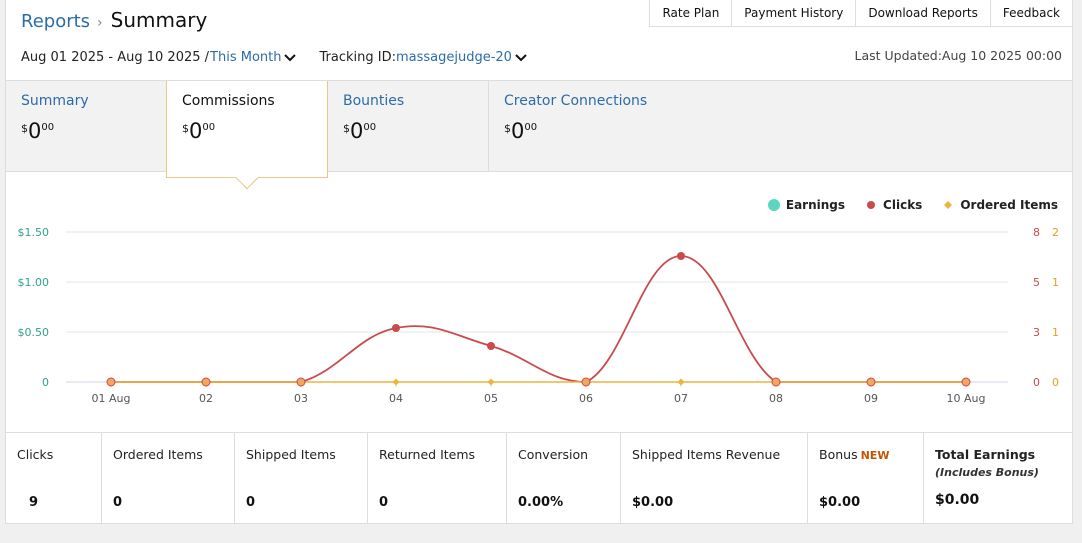 The height and width of the screenshot is (543, 1082). I want to click on download-reports-link: Download Reports, so click(923, 13).